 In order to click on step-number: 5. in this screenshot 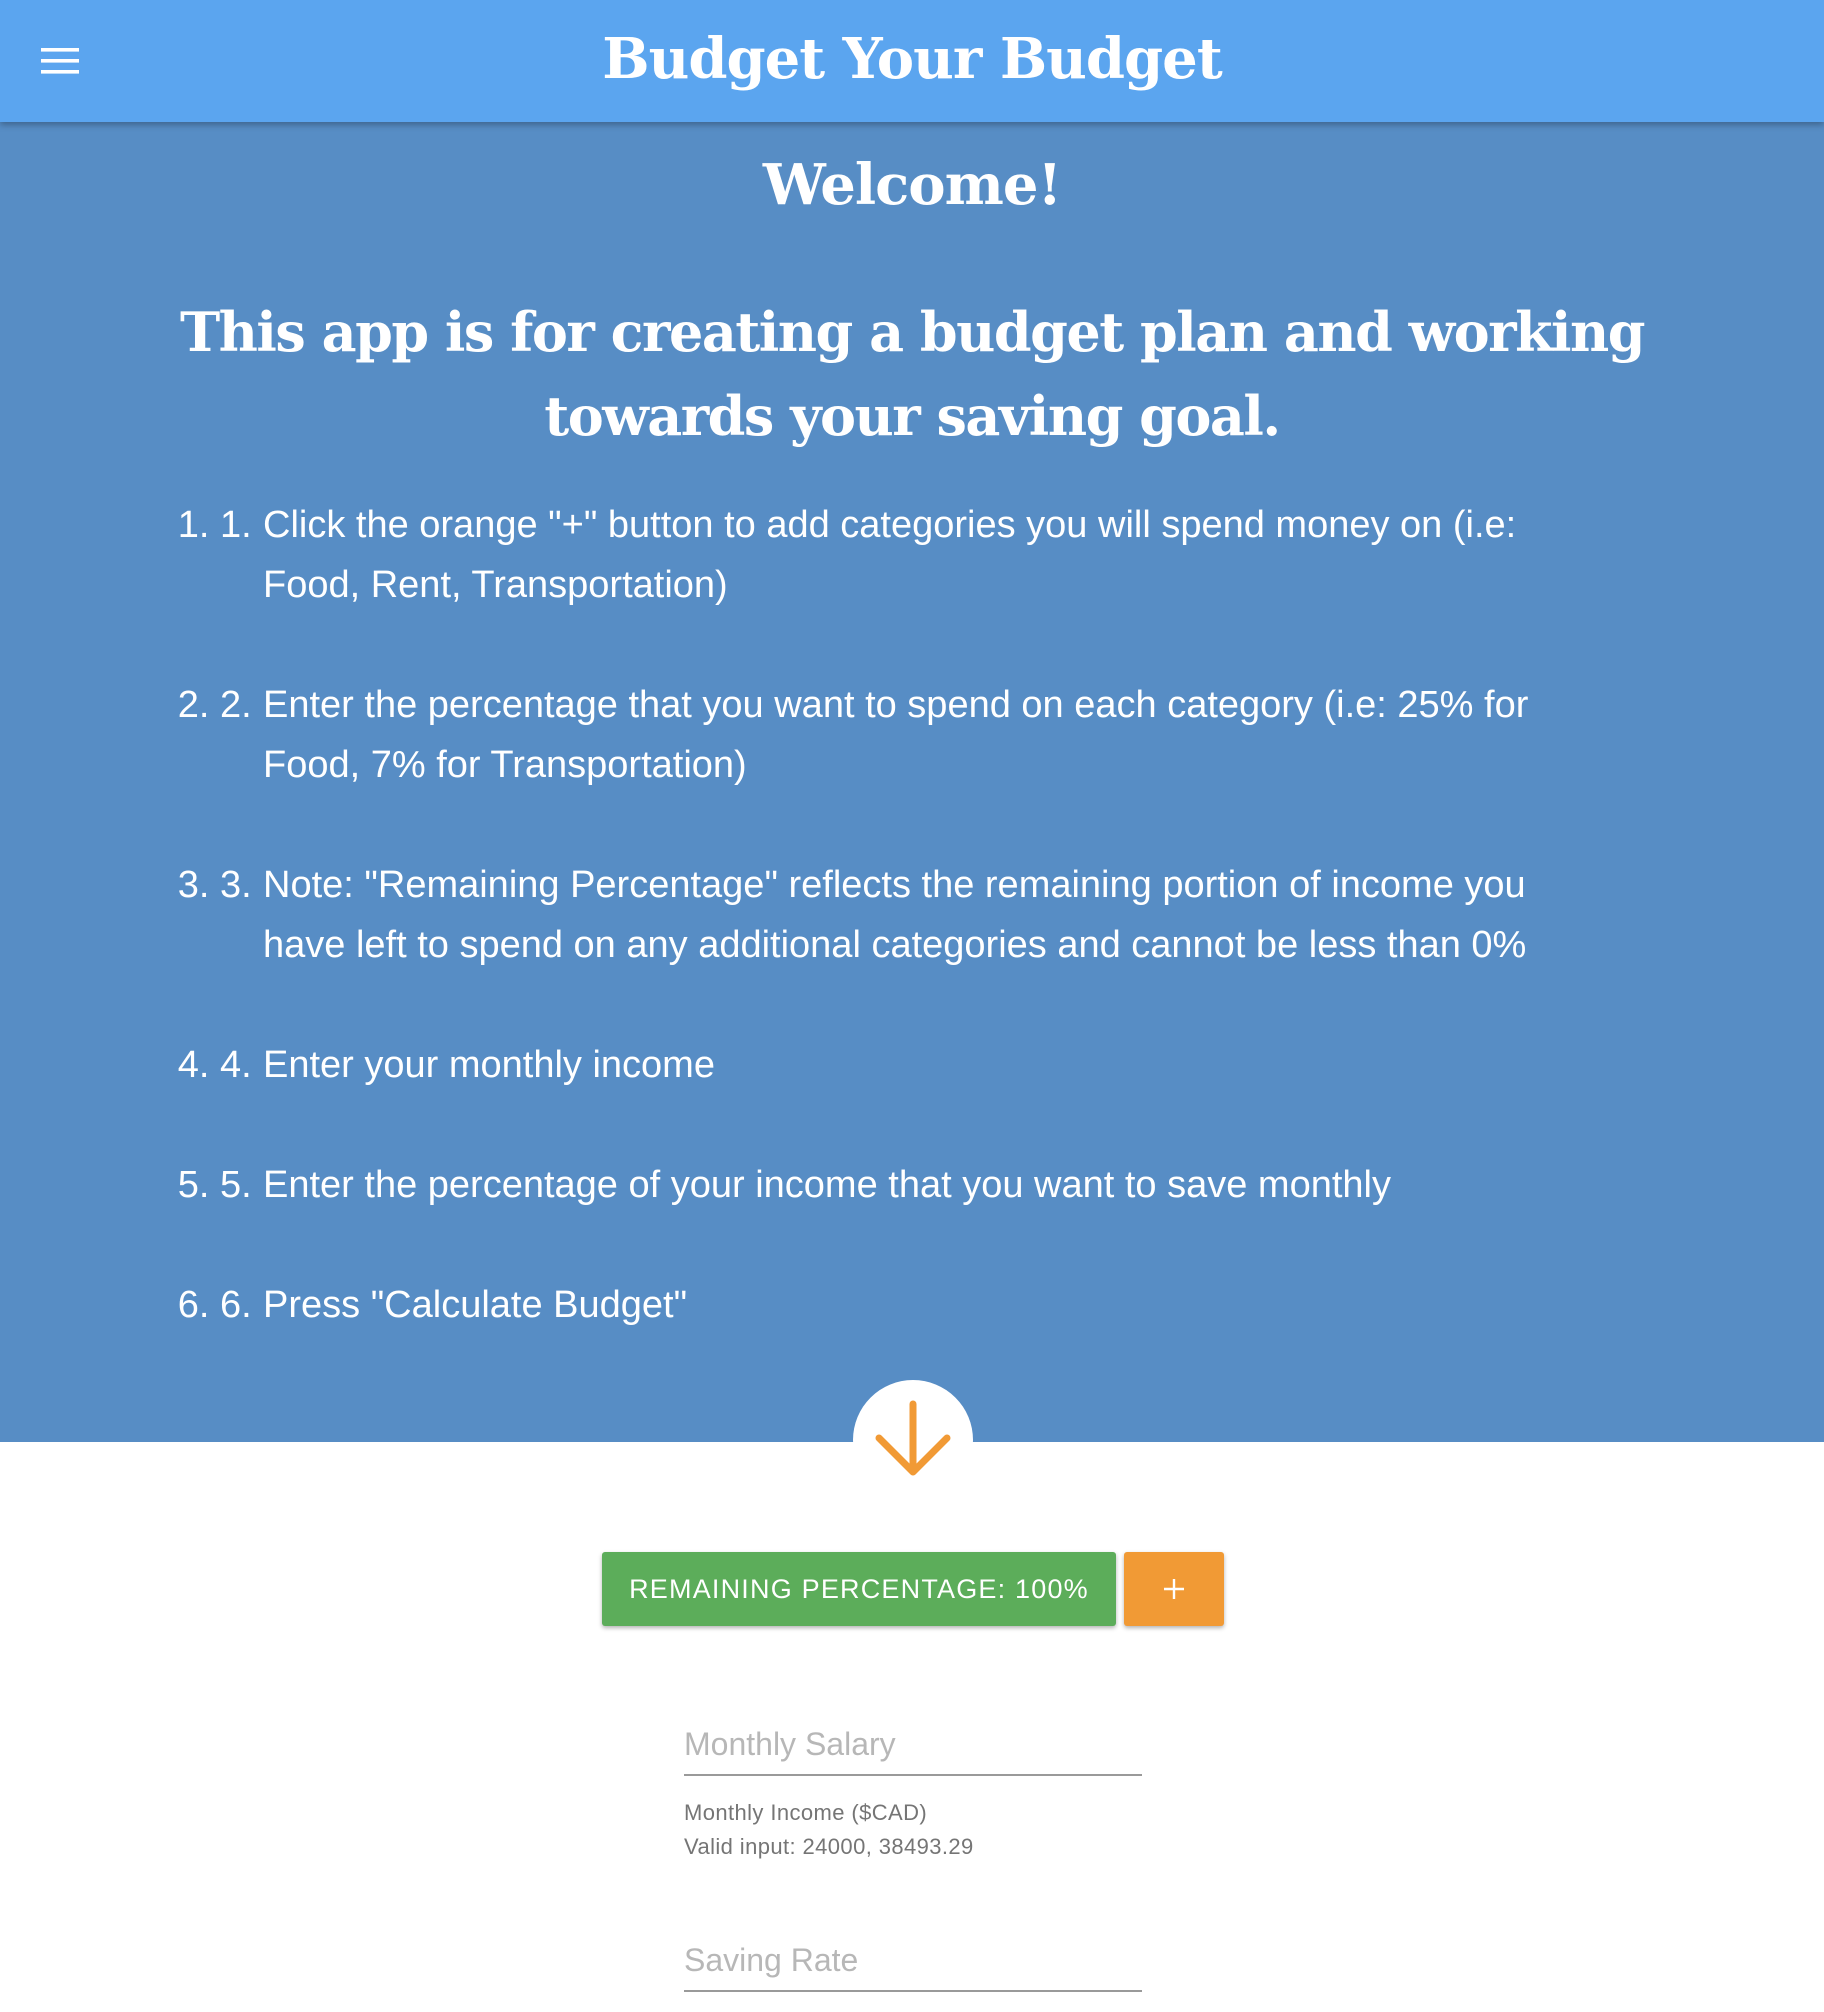, I will do `click(236, 1185)`.